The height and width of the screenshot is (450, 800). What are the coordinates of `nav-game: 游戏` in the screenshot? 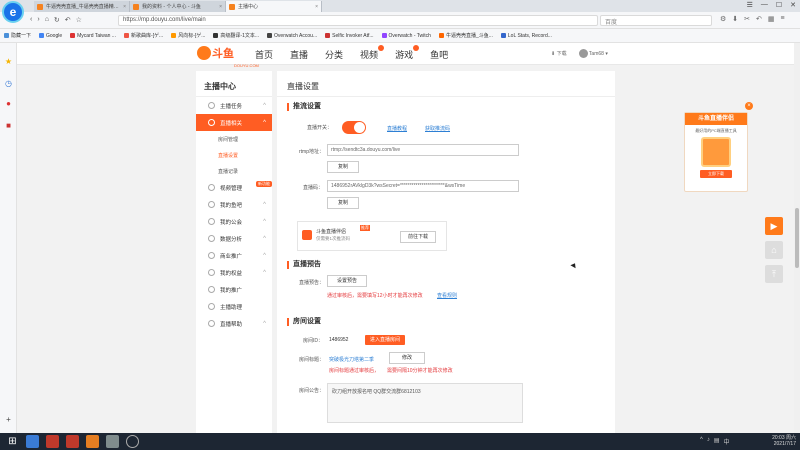 It's located at (407, 53).